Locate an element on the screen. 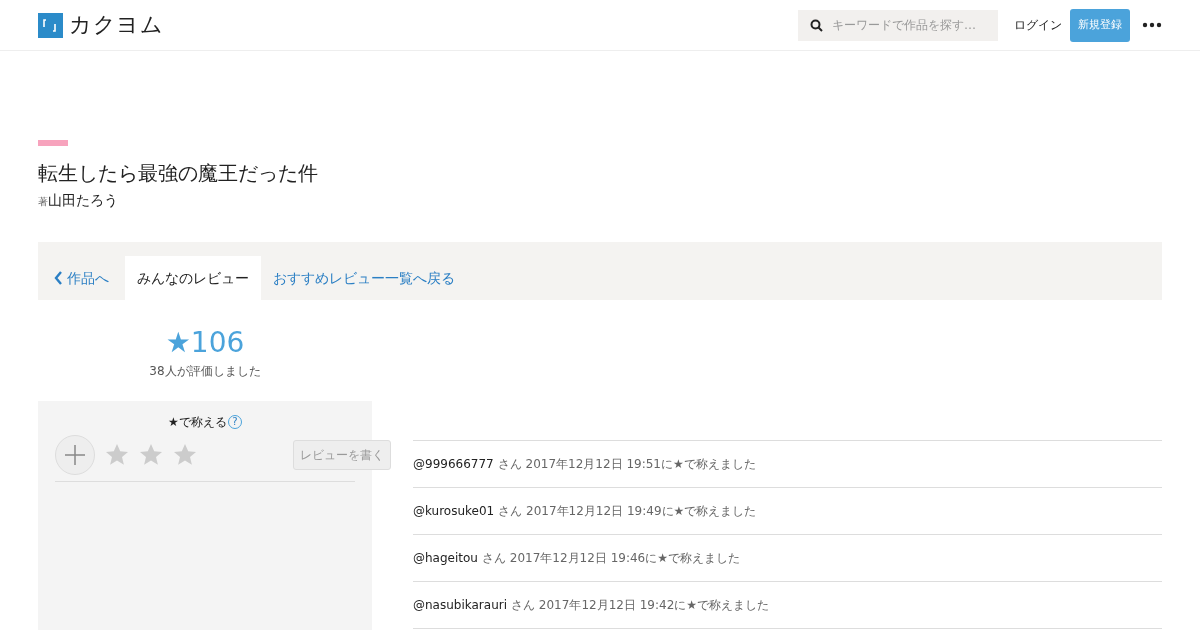 The width and height of the screenshot is (1200, 630). plus-icon is located at coordinates (75, 454).